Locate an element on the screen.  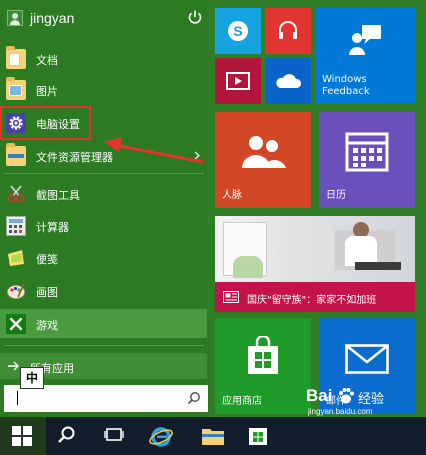
tile-windows-feedback: Windows Feedback is located at coordinates (365, 56).